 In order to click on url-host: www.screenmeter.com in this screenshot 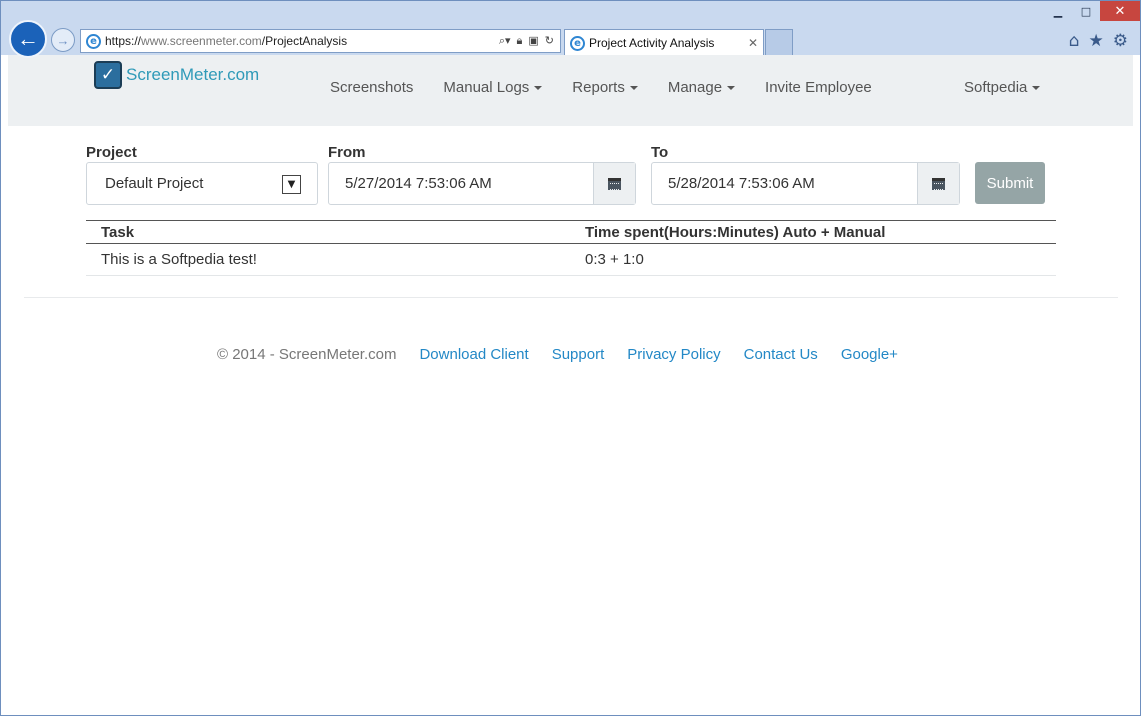, I will do `click(201, 41)`.